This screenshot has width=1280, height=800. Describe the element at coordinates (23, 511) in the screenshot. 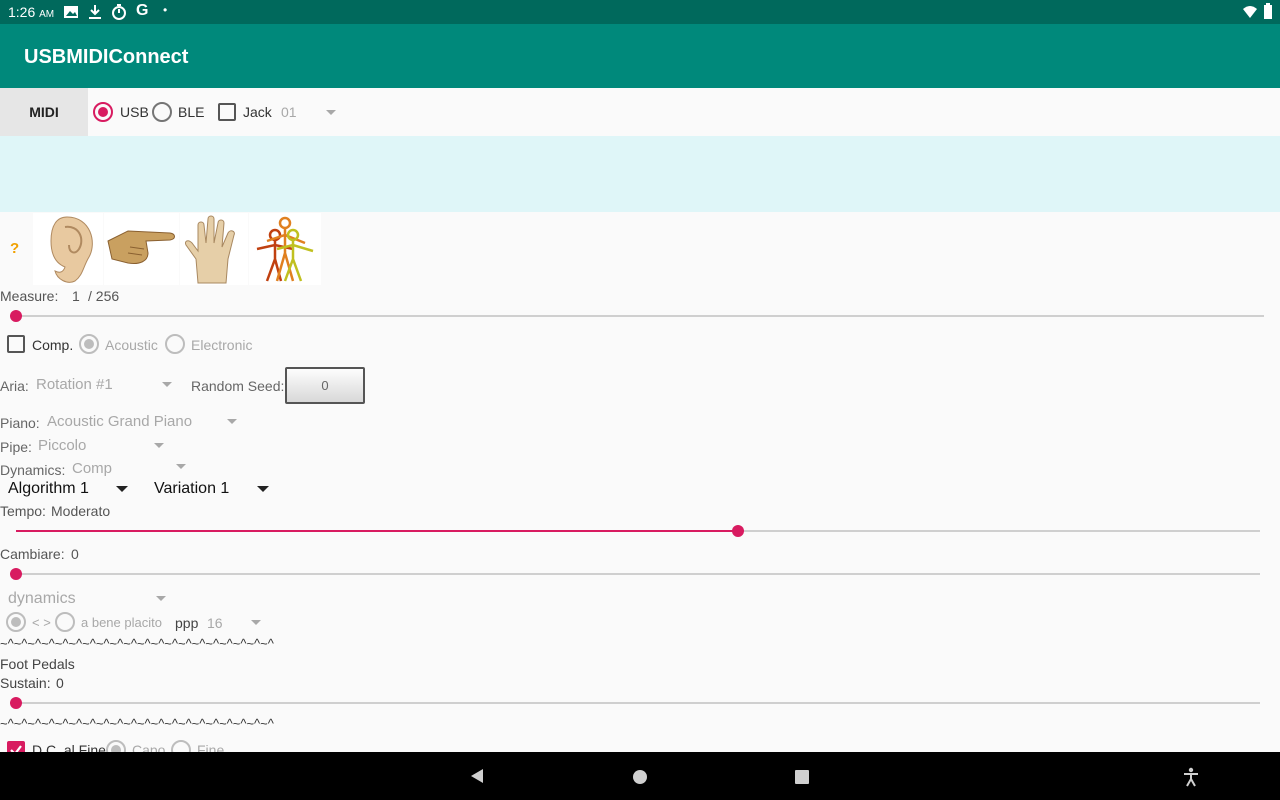

I see `tempo-label: Tempo:` at that location.